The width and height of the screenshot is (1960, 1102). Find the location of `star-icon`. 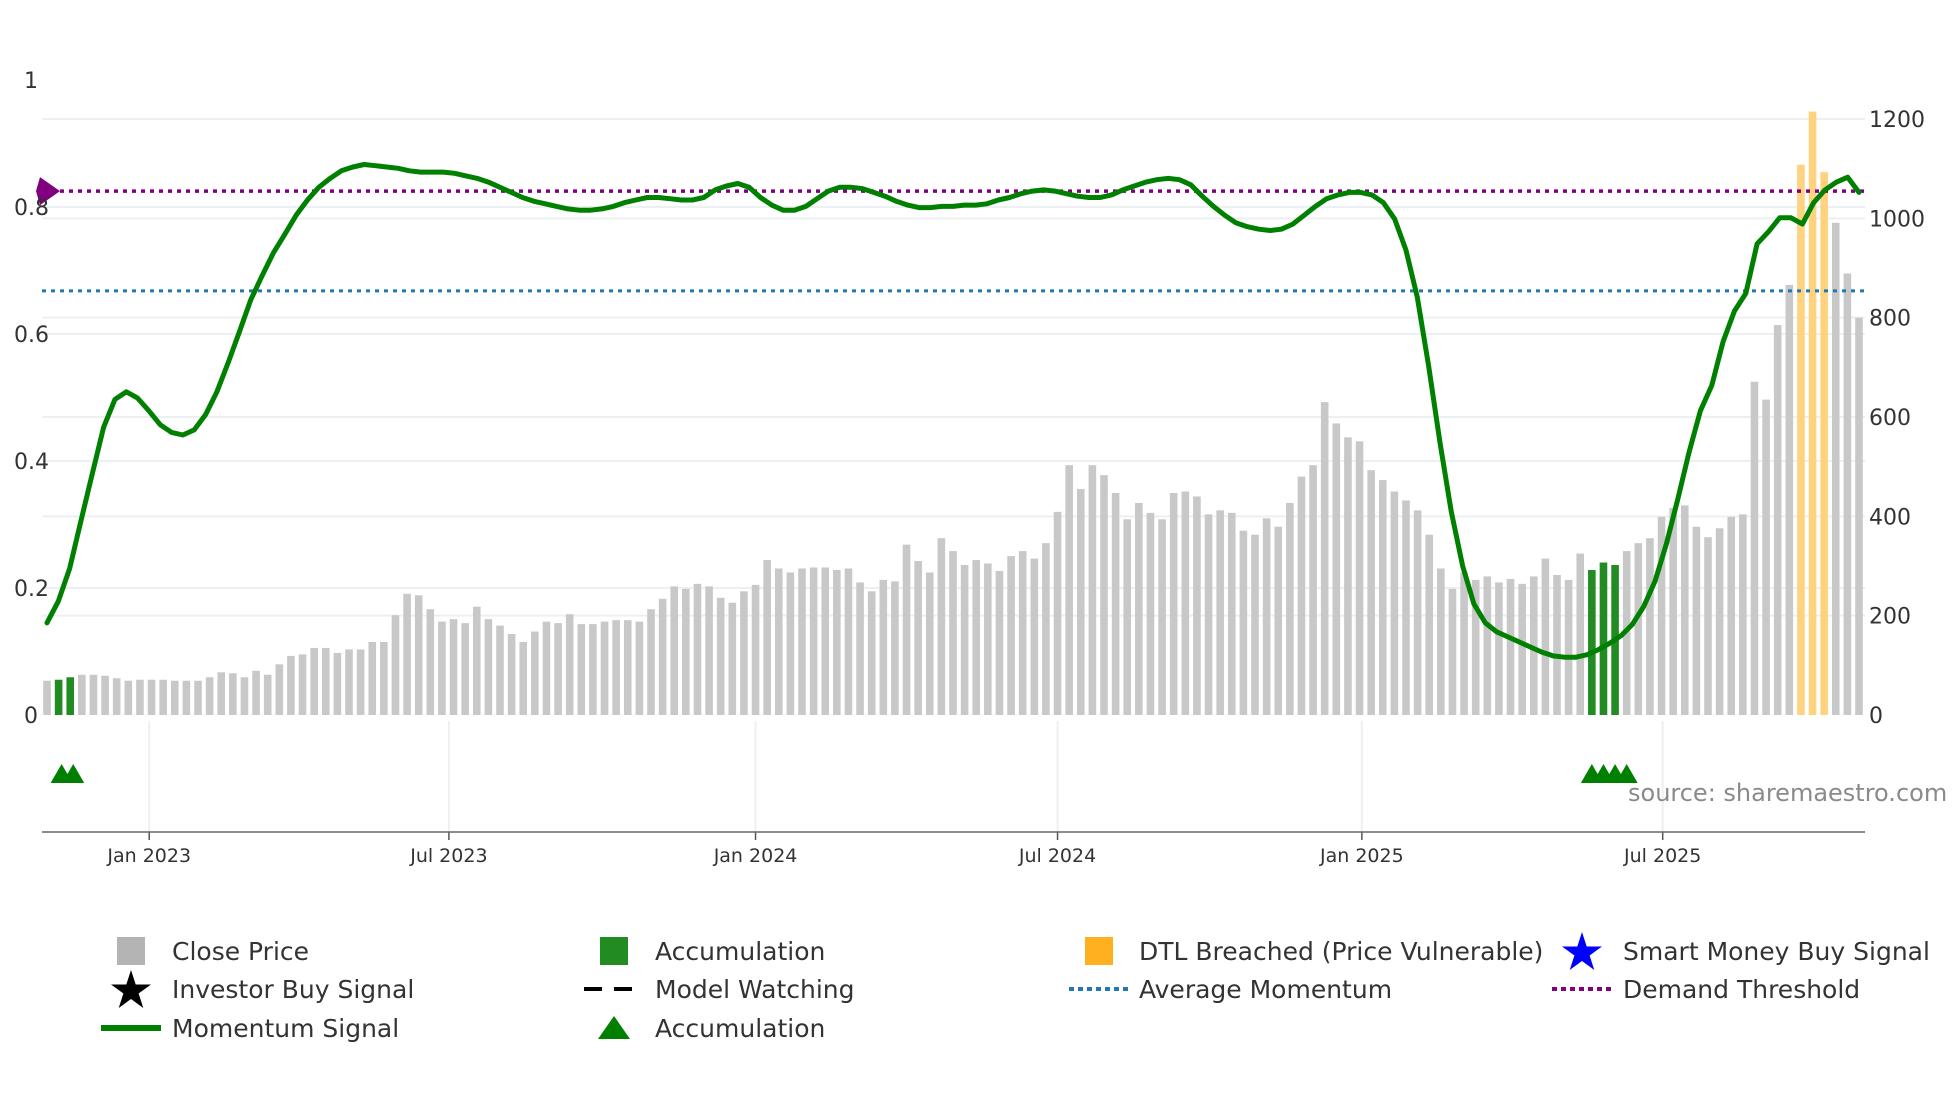

star-icon is located at coordinates (1582, 951).